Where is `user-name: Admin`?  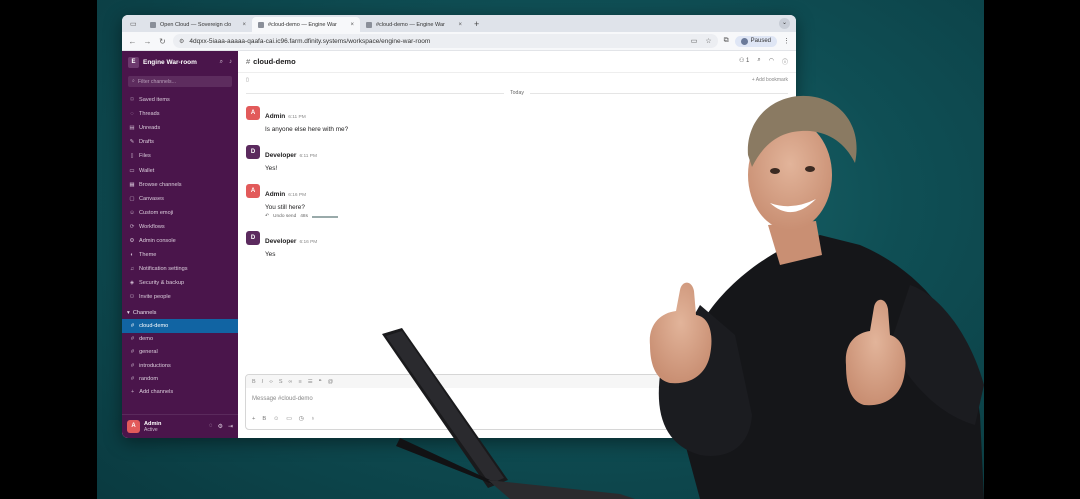
user-name: Admin is located at coordinates (153, 423).